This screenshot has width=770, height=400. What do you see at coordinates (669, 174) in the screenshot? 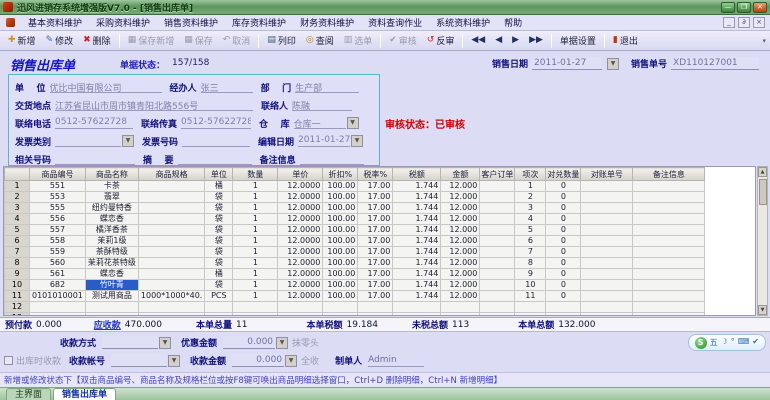
I see `col-header-15: 备注信息` at bounding box center [669, 174].